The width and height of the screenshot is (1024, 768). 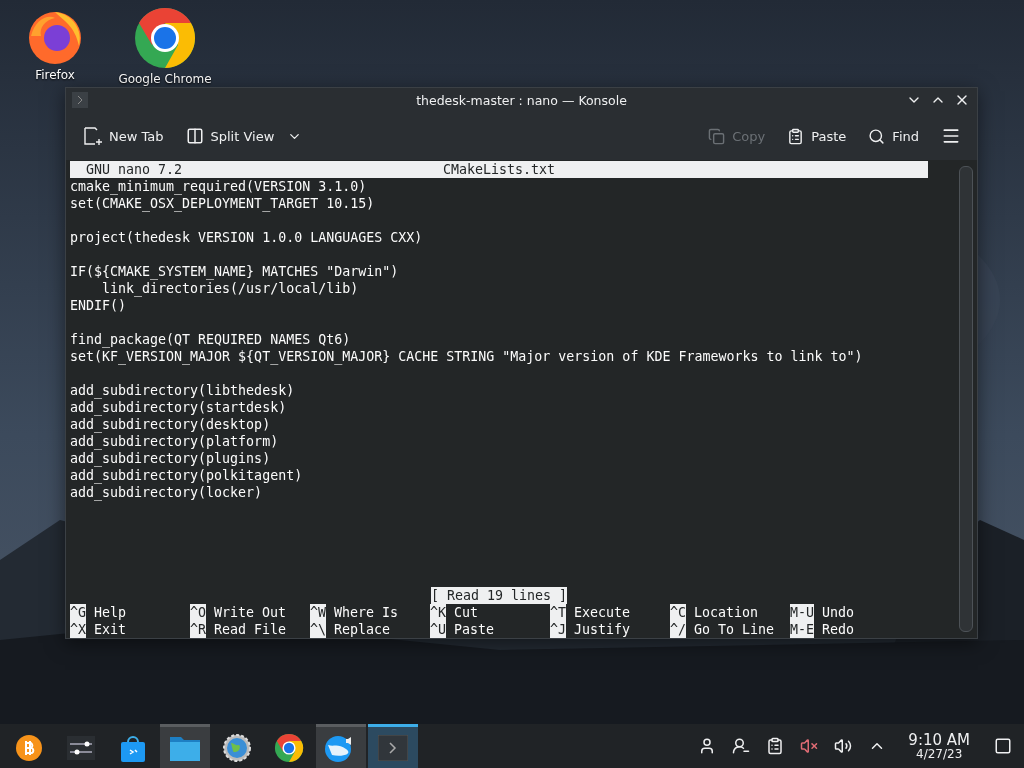 What do you see at coordinates (318, 629) in the screenshot?
I see `shortcut-key: ^\` at bounding box center [318, 629].